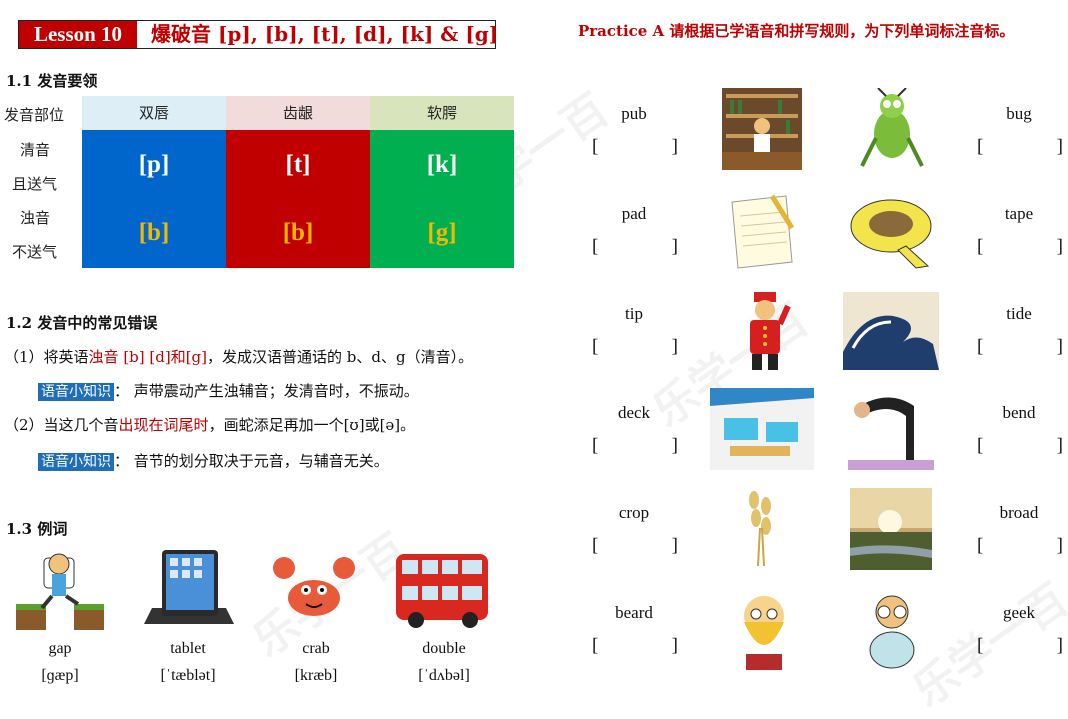 The height and width of the screenshot is (719, 1068). I want to click on answer-field-tide: [], so click(1020, 347).